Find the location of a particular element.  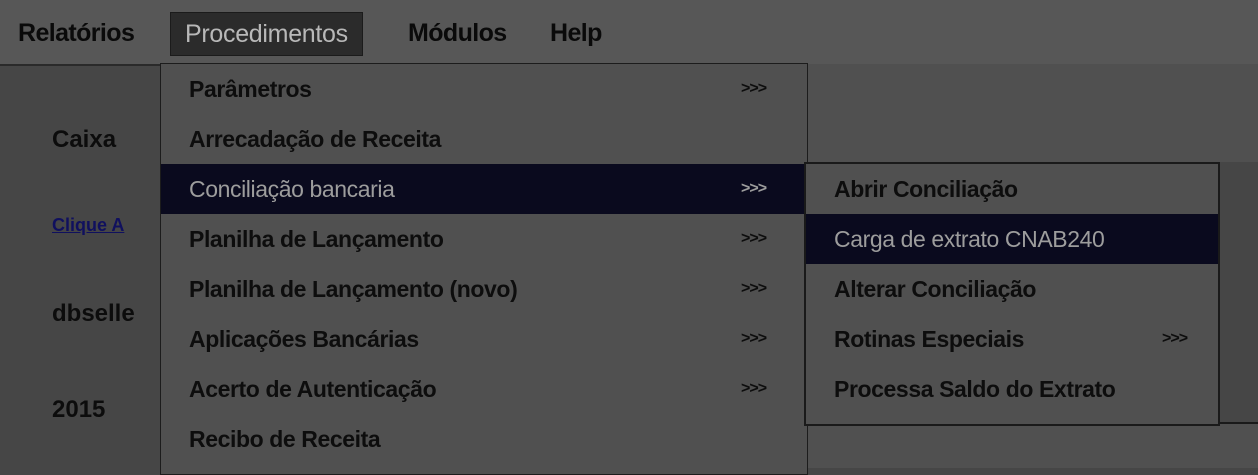

menu-item-recibo: Recibo de Receita is located at coordinates (484, 439).